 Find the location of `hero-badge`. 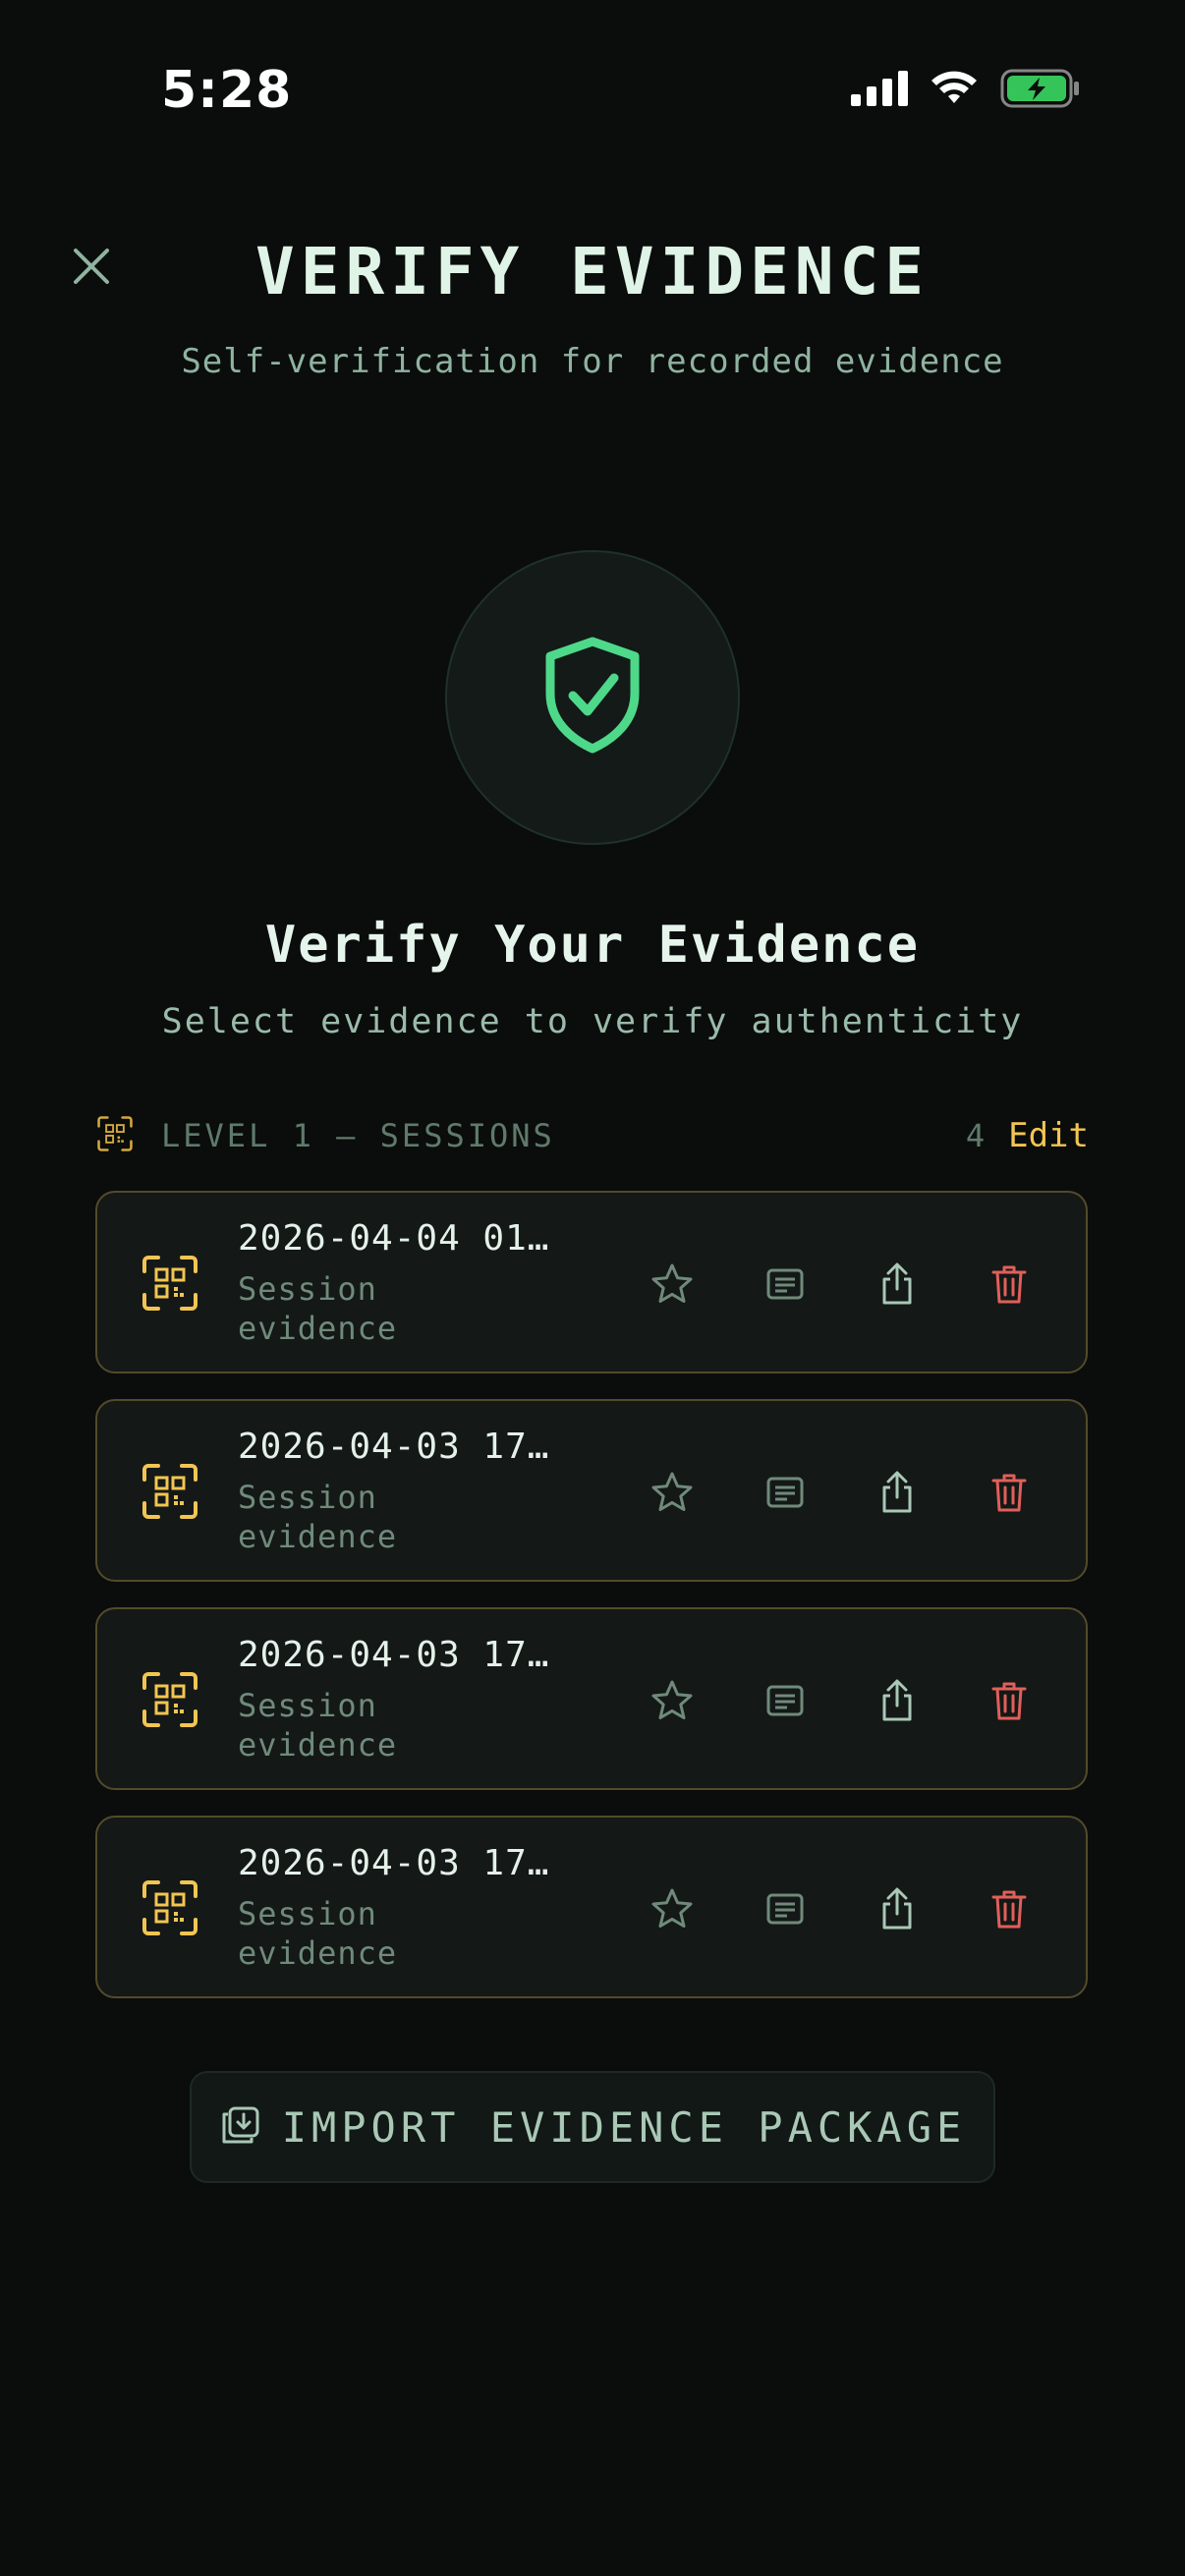

hero-badge is located at coordinates (592, 697).